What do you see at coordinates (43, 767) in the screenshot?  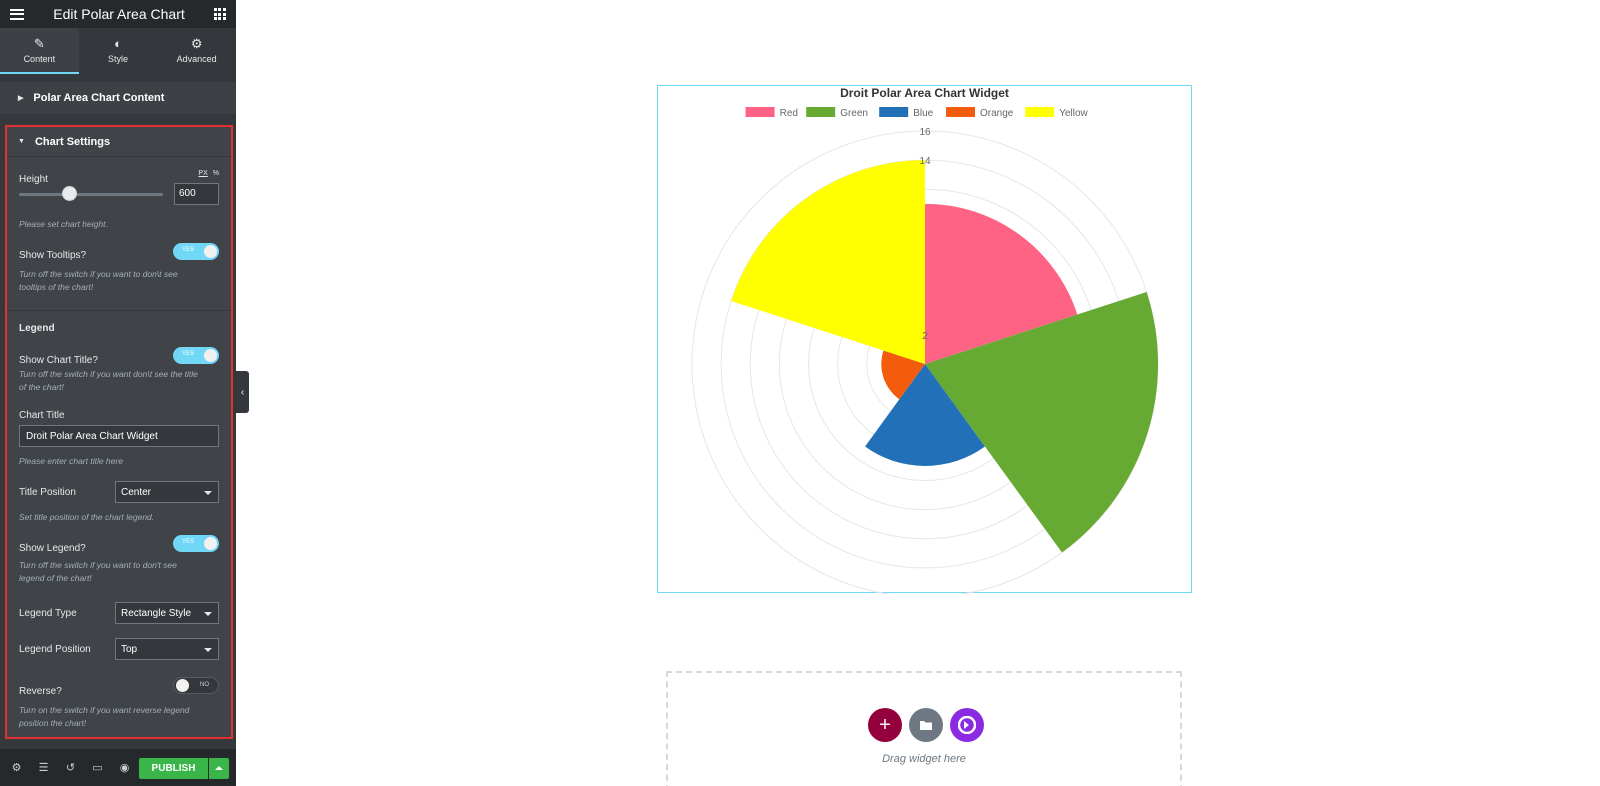 I see `layers-icon: ☰` at bounding box center [43, 767].